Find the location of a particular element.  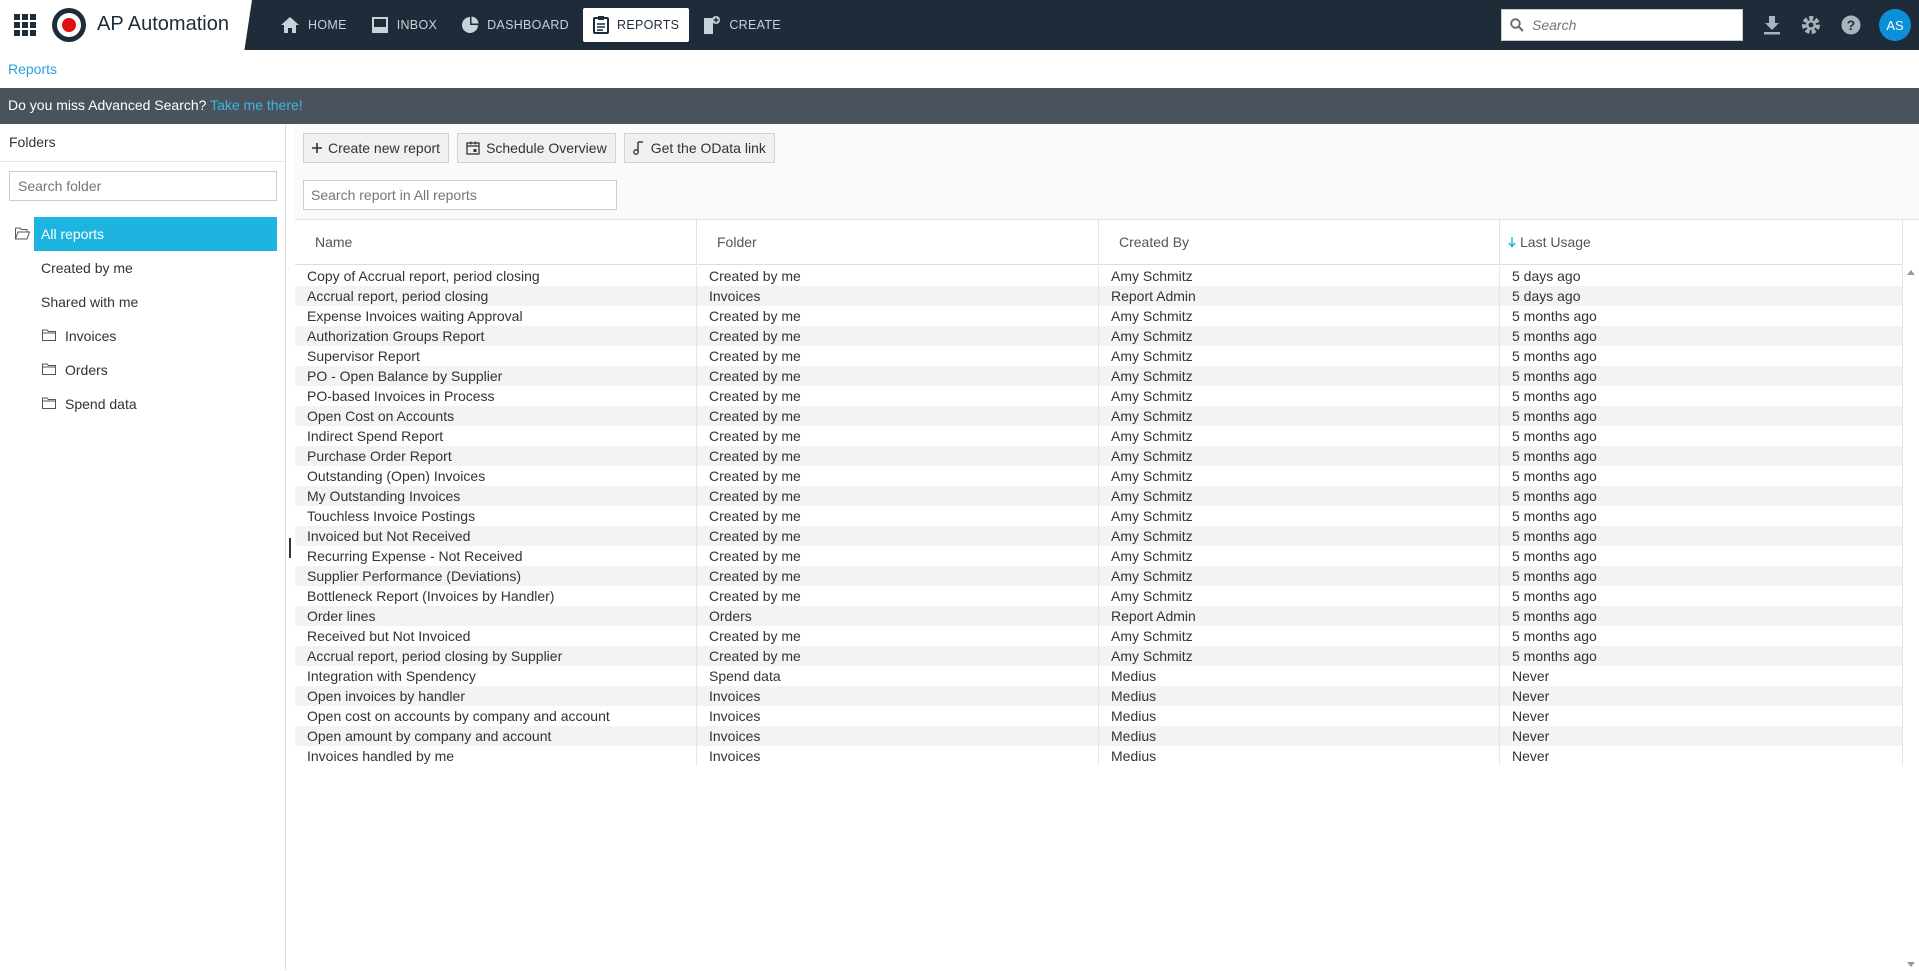

folder-search-input is located at coordinates (143, 186).